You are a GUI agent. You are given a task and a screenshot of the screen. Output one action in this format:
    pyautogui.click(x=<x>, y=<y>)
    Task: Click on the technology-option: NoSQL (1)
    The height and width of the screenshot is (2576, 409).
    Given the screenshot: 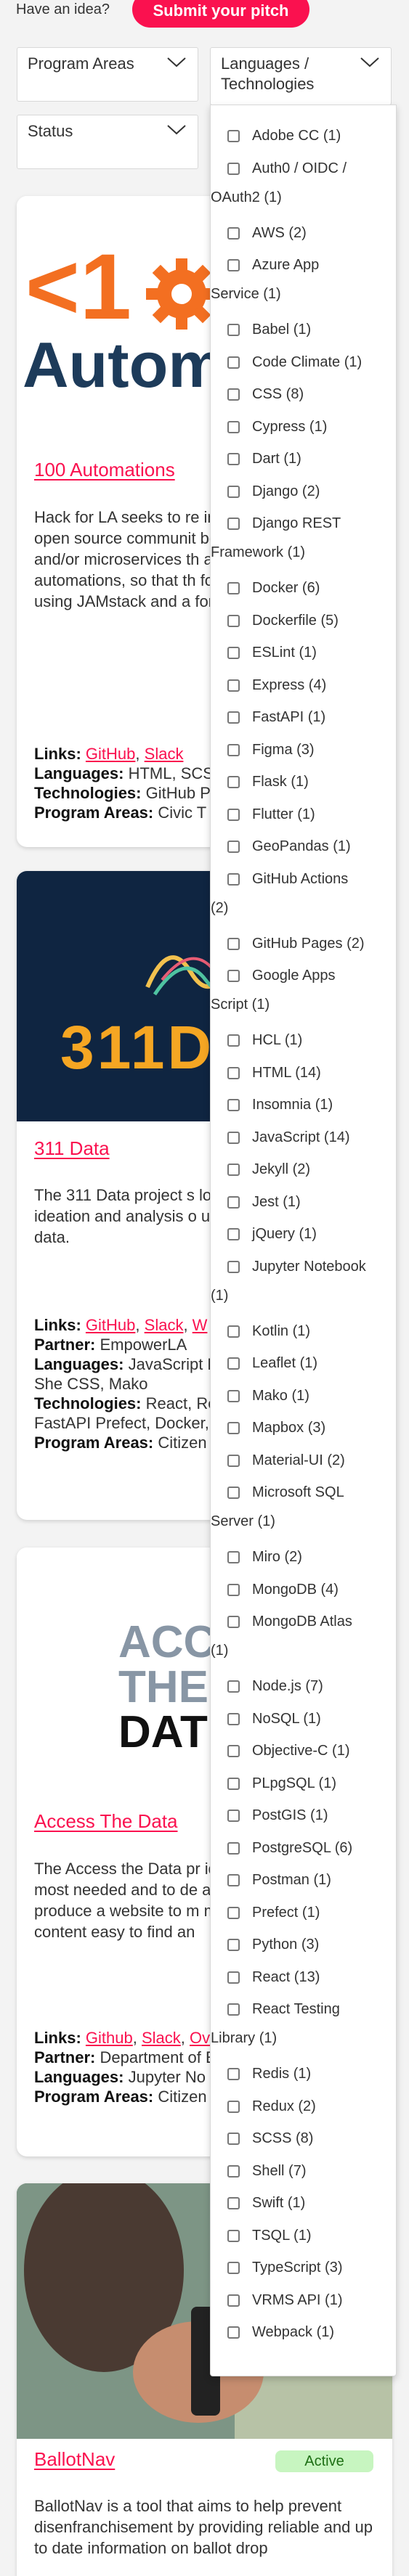 What is the action you would take?
    pyautogui.click(x=312, y=1719)
    